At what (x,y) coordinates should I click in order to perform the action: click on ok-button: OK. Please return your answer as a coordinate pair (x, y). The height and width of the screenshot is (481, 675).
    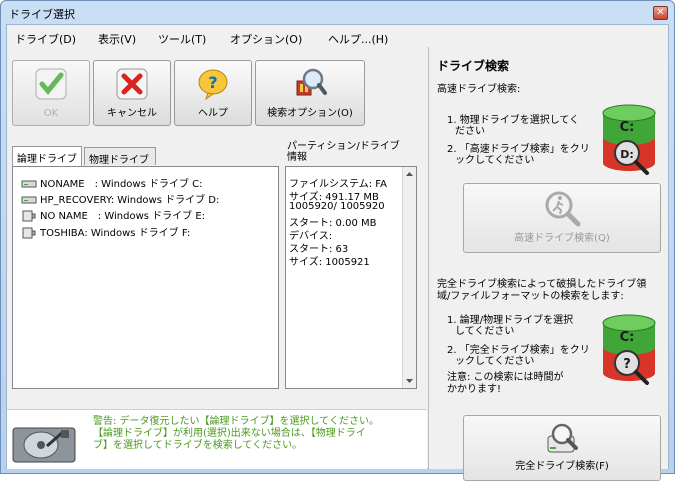
    Looking at the image, I should click on (51, 93).